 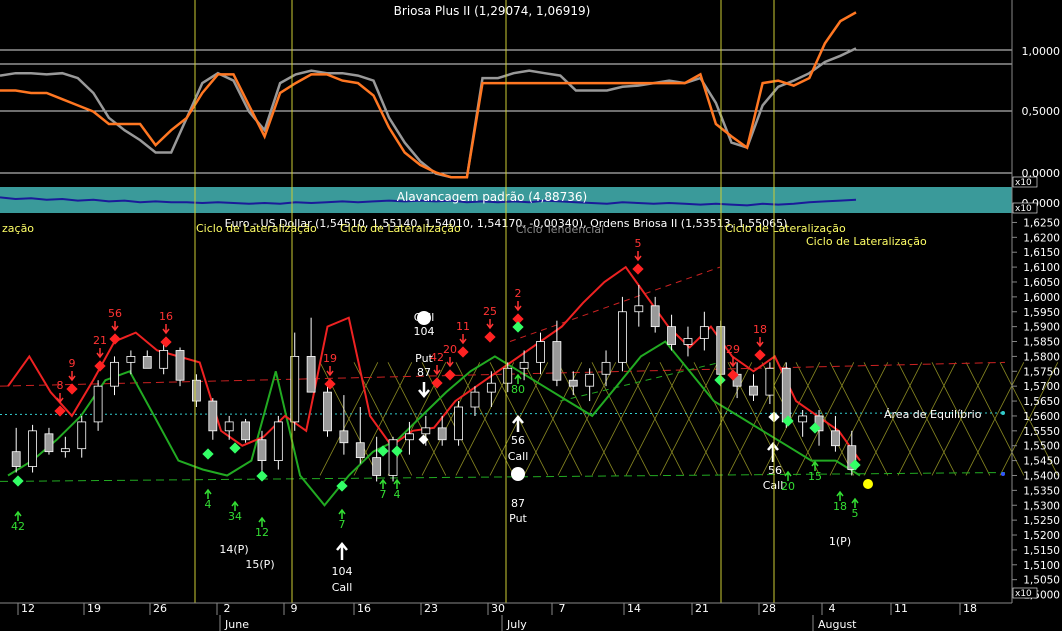 What do you see at coordinates (1041, 506) in the screenshot?
I see `y-tick-label: 1,5300` at bounding box center [1041, 506].